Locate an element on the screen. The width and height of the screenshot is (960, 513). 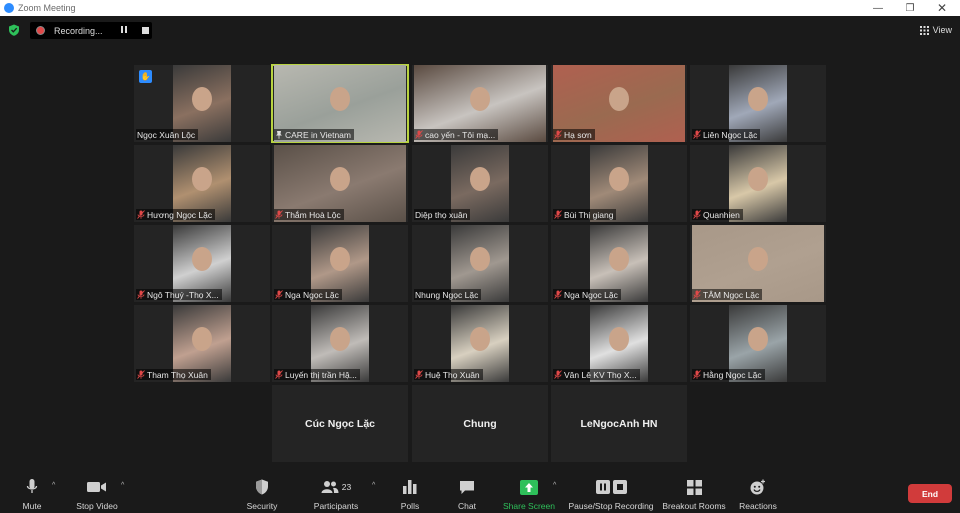
participant-count: 23 is located at coordinates (346, 487).